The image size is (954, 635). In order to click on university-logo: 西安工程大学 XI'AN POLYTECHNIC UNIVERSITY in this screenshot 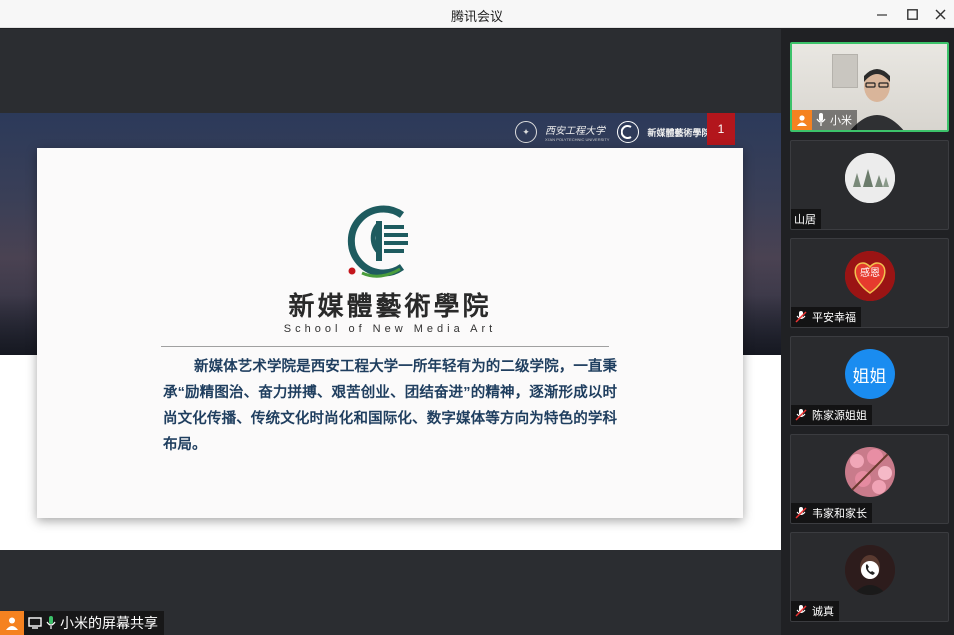, I will do `click(577, 132)`.